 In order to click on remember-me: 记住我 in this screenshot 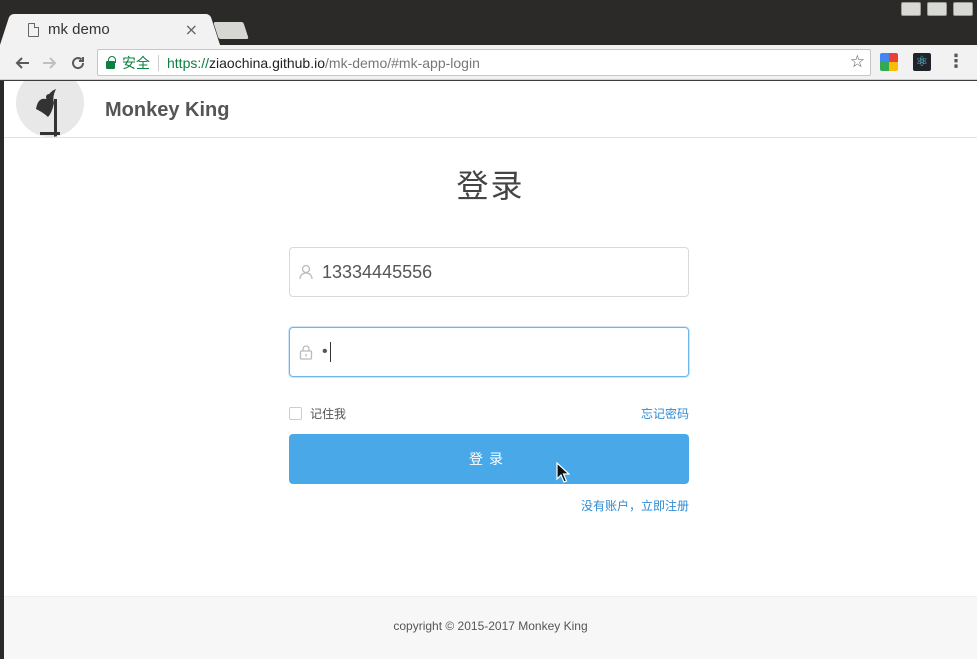, I will do `click(317, 413)`.